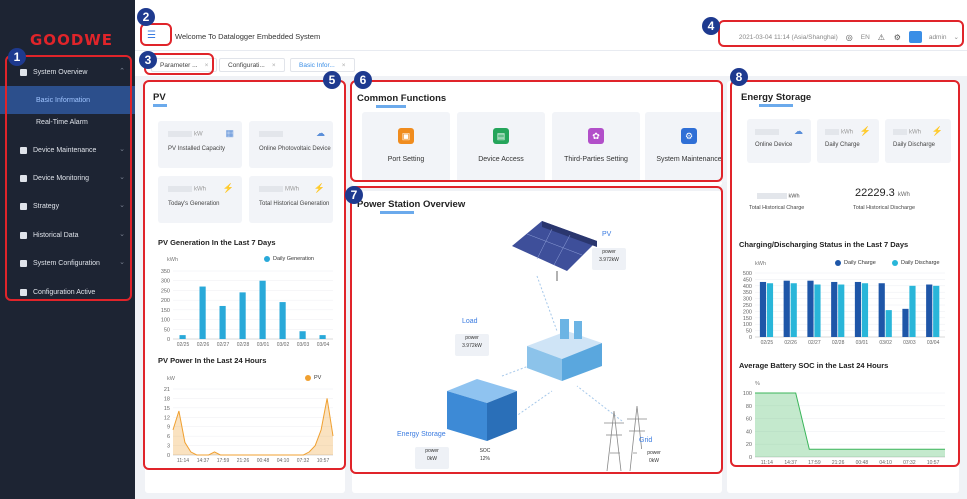 This screenshot has height=499, width=967. Describe the element at coordinates (248, 36) in the screenshot. I see `welcome-title: Welcome To Datalogger Embedded System` at that location.